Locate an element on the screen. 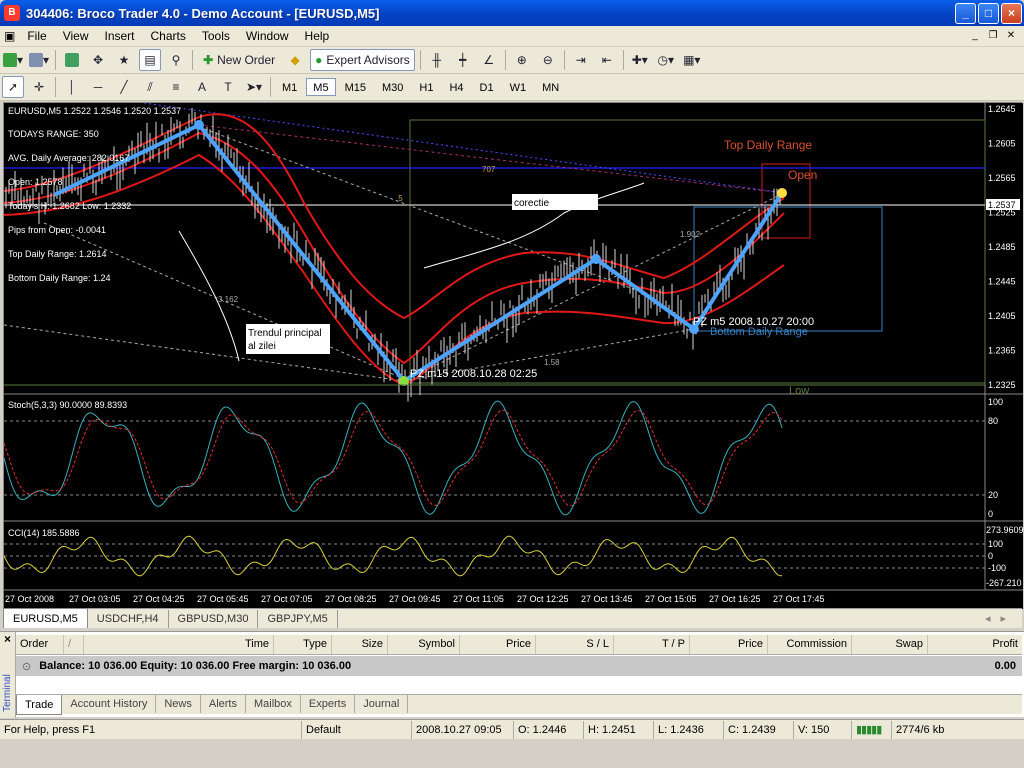 The width and height of the screenshot is (1024, 768). col-price: Price is located at coordinates (498, 644).